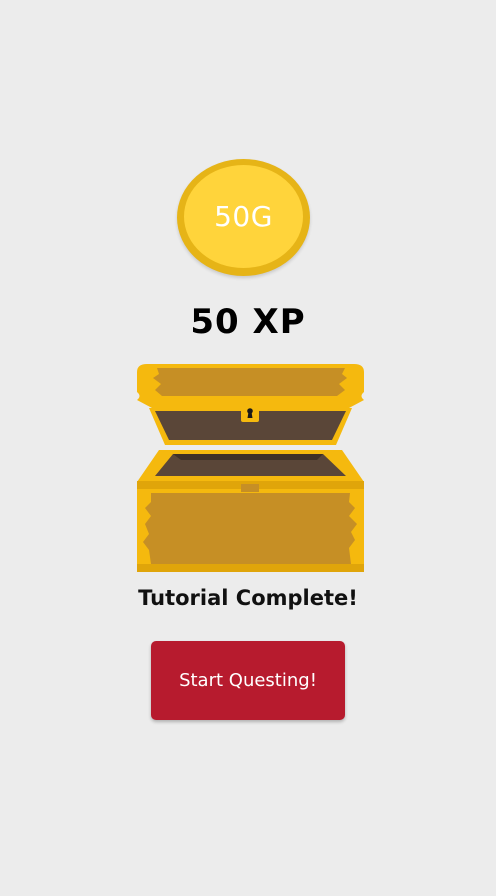 This screenshot has width=496, height=896. I want to click on coin-face: 50G, so click(243, 216).